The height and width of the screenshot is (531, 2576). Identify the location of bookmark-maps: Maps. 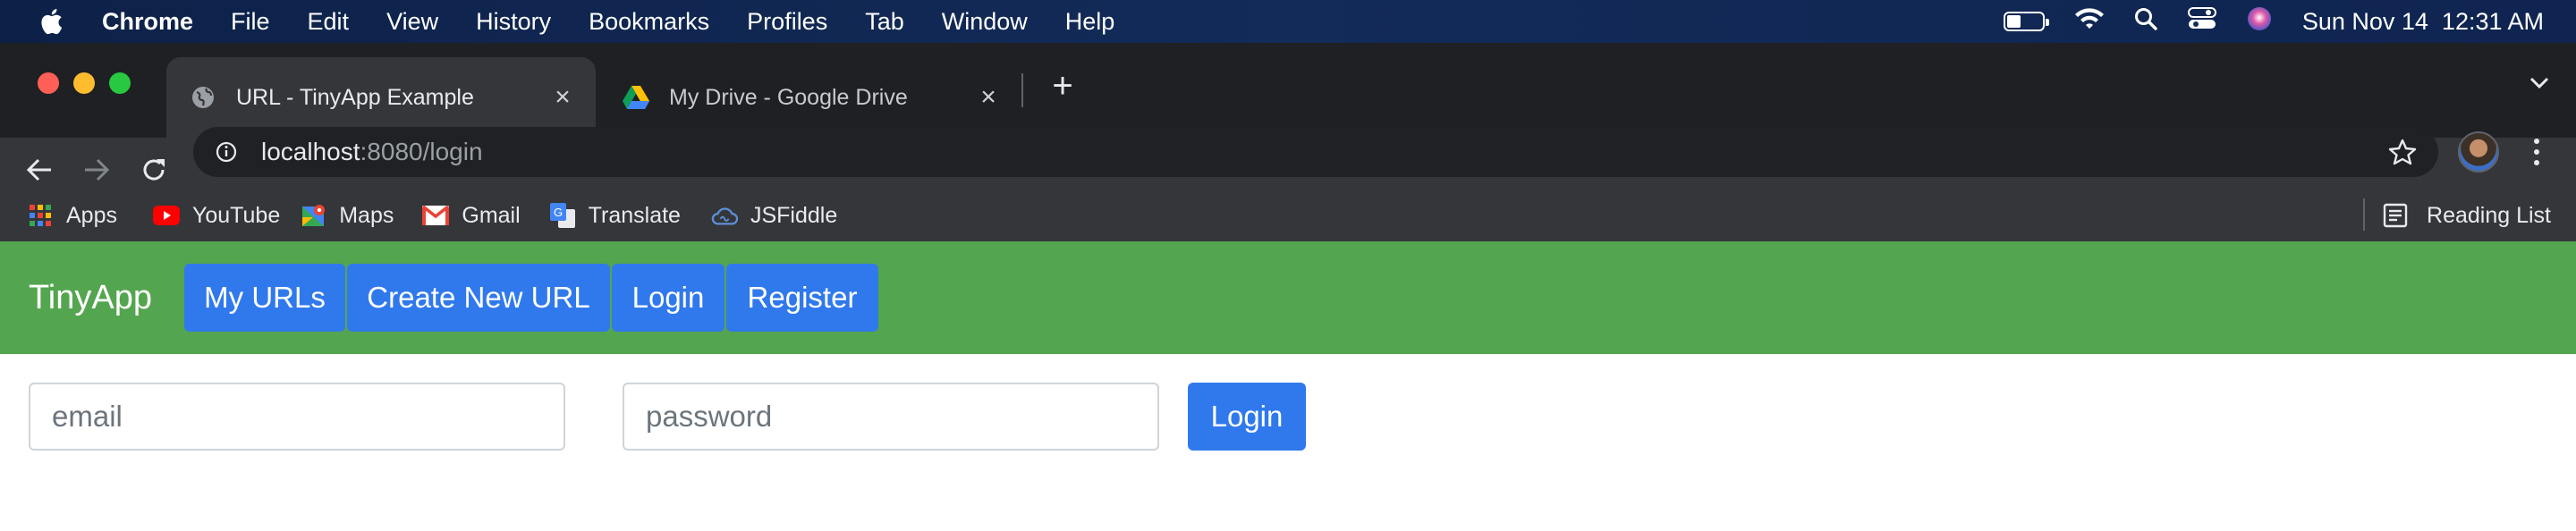
(347, 215).